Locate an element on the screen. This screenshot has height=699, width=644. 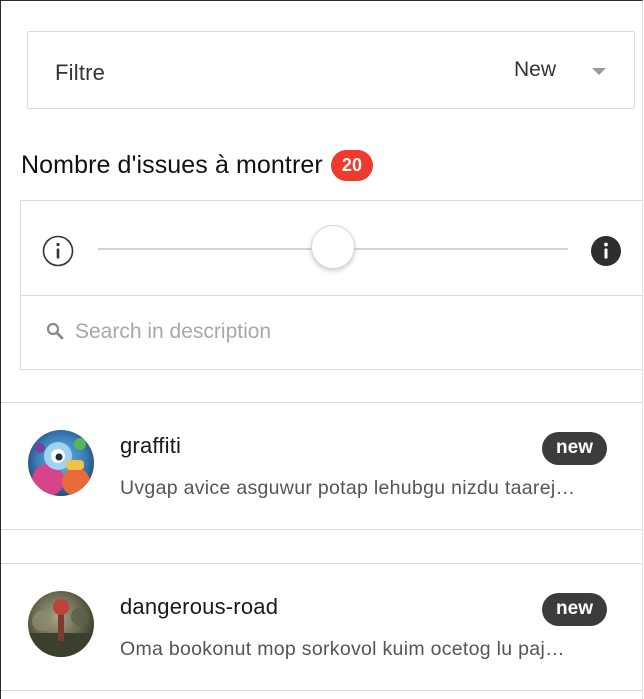
chevron-down-icon is located at coordinates (599, 71).